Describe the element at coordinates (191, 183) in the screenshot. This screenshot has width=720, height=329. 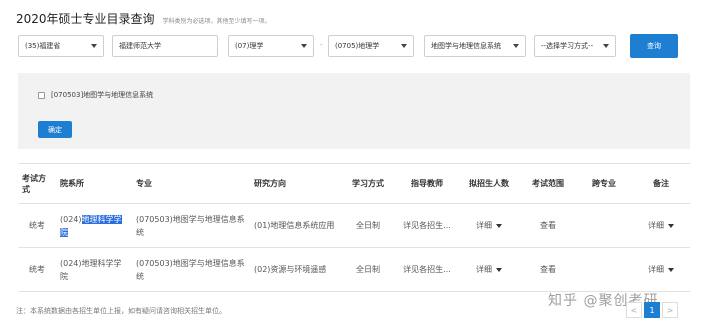
I see `col-header-major: 专业` at that location.